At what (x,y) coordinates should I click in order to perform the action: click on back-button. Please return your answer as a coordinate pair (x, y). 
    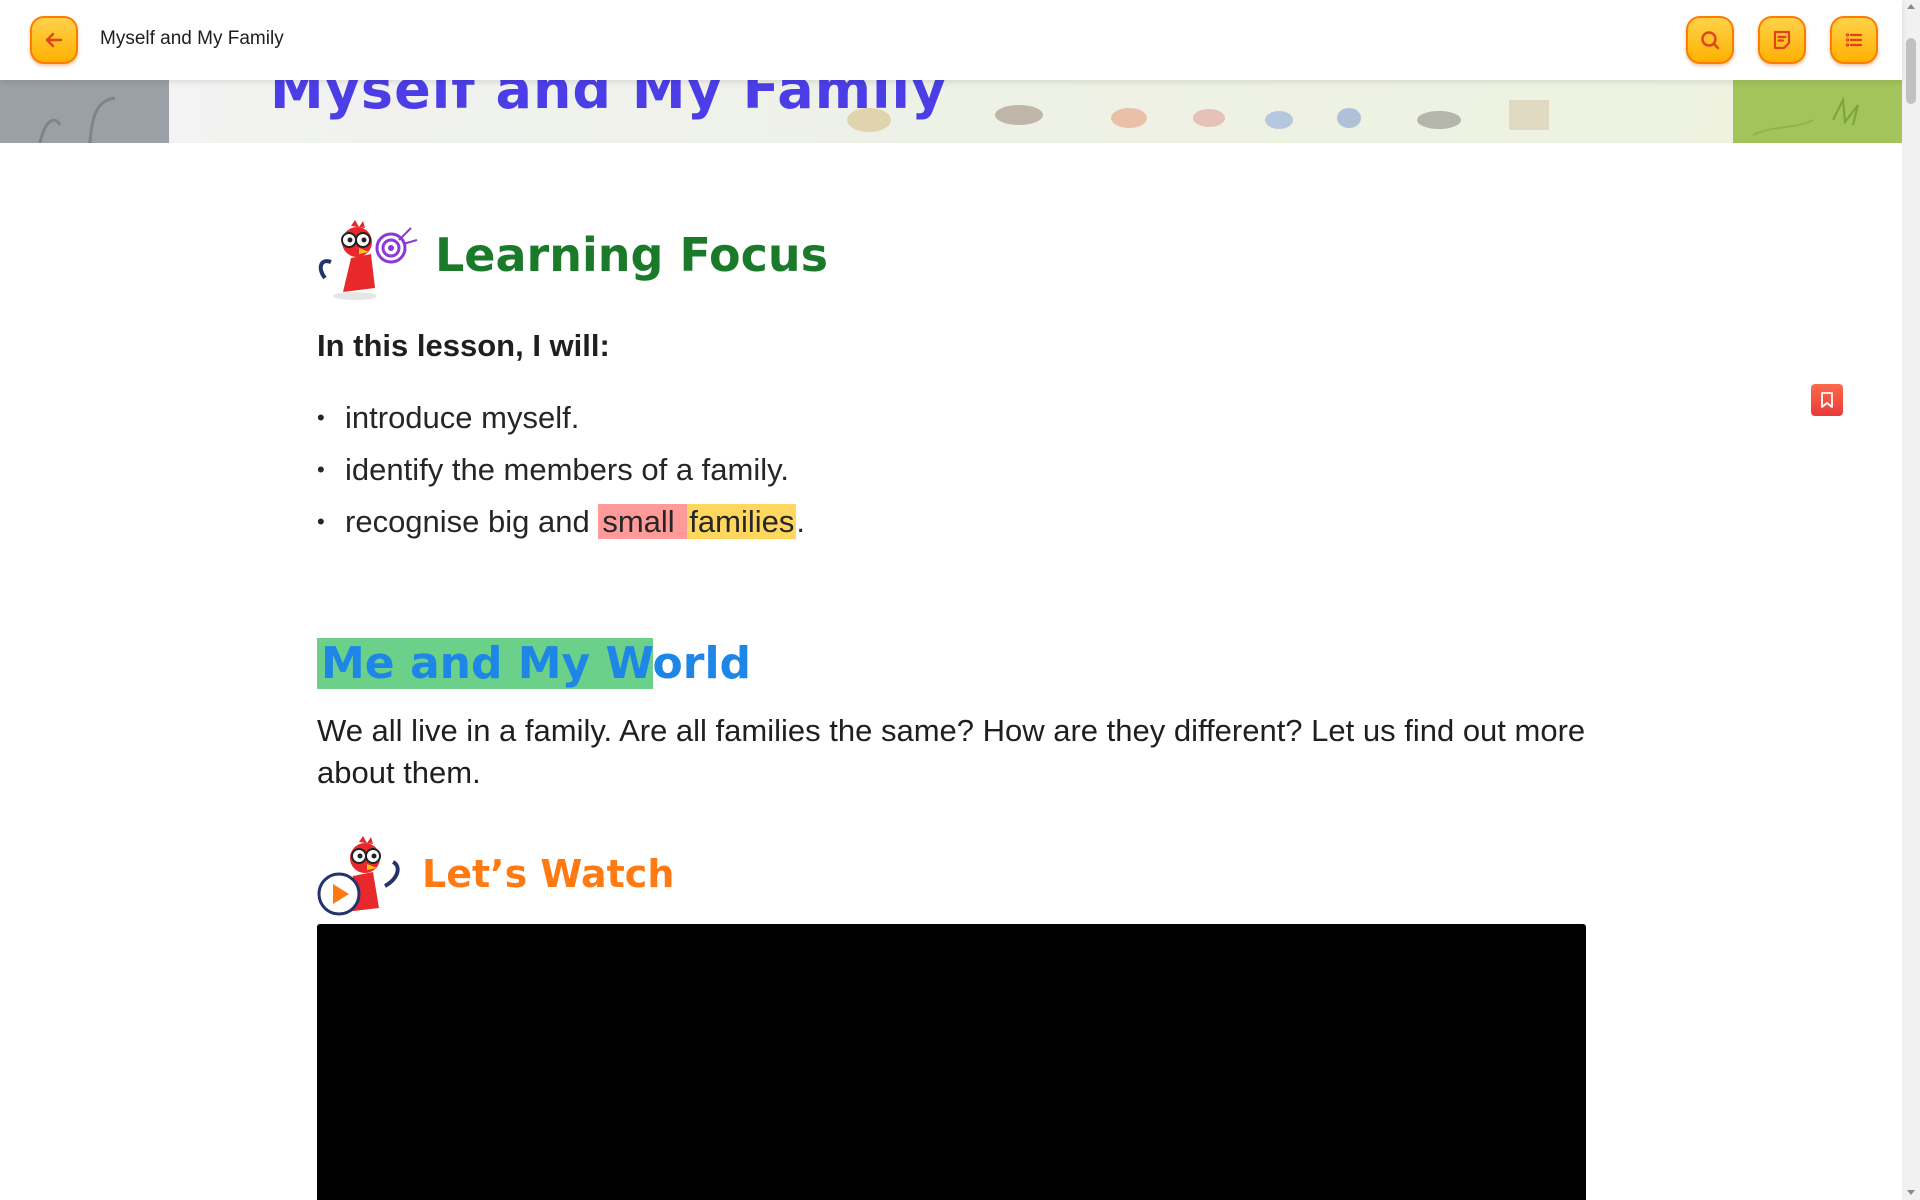
    Looking at the image, I should click on (54, 40).